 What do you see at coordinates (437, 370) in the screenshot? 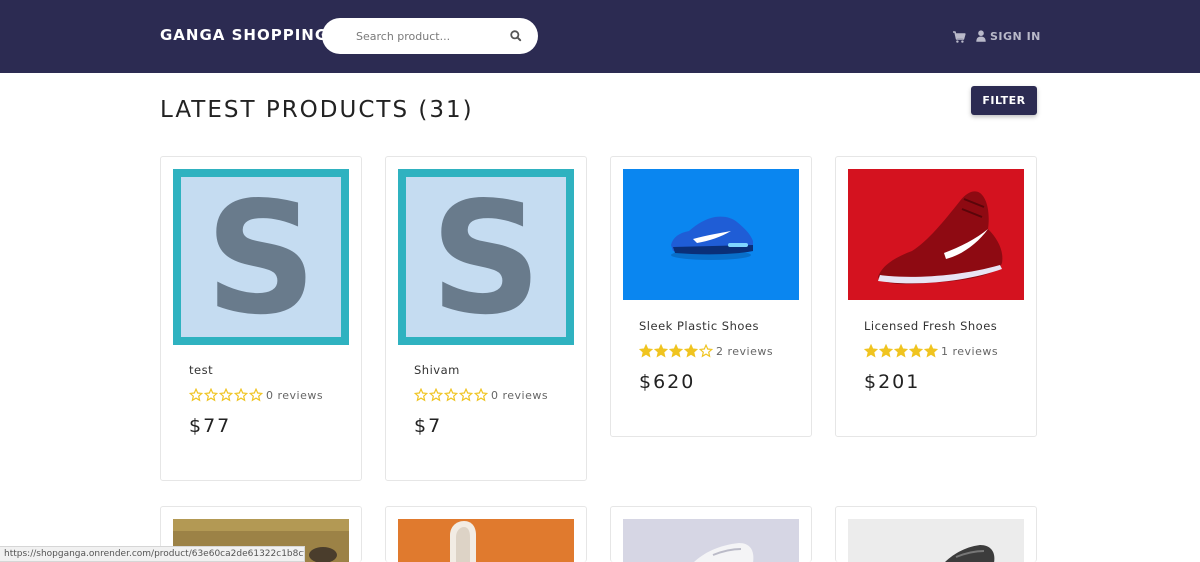
I see `product-name: Shivam` at bounding box center [437, 370].